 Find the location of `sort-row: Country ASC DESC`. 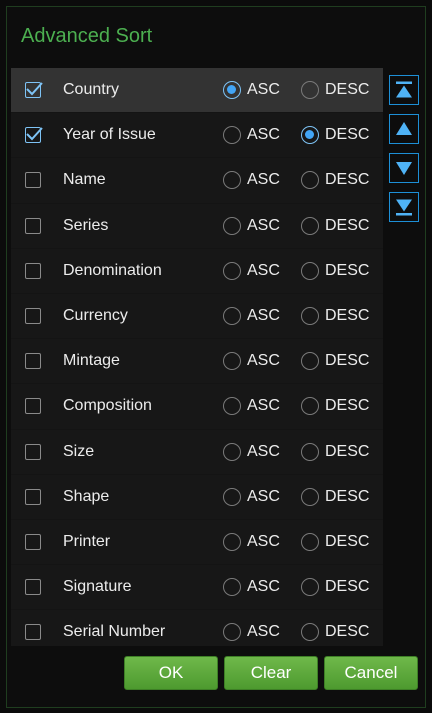

sort-row: Country ASC DESC is located at coordinates (197, 91).